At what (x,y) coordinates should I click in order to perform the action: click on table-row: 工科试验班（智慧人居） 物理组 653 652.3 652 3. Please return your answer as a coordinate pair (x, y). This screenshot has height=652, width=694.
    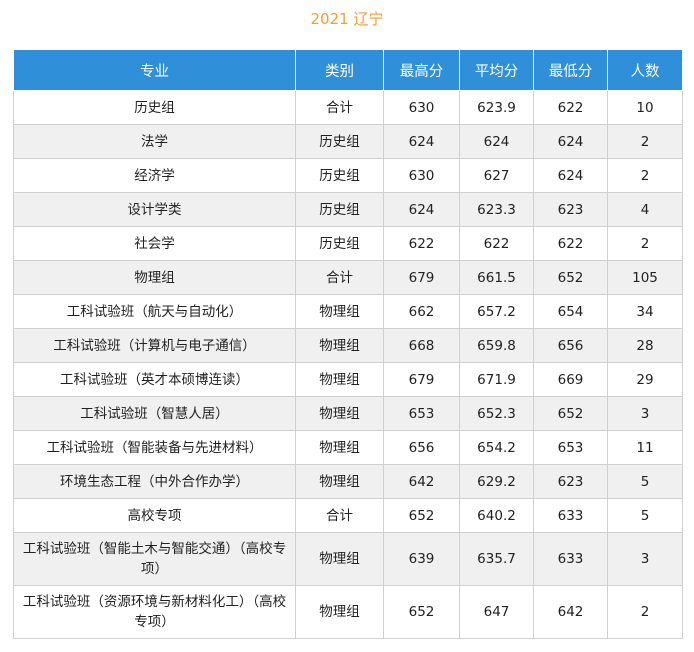
    Looking at the image, I should click on (348, 413).